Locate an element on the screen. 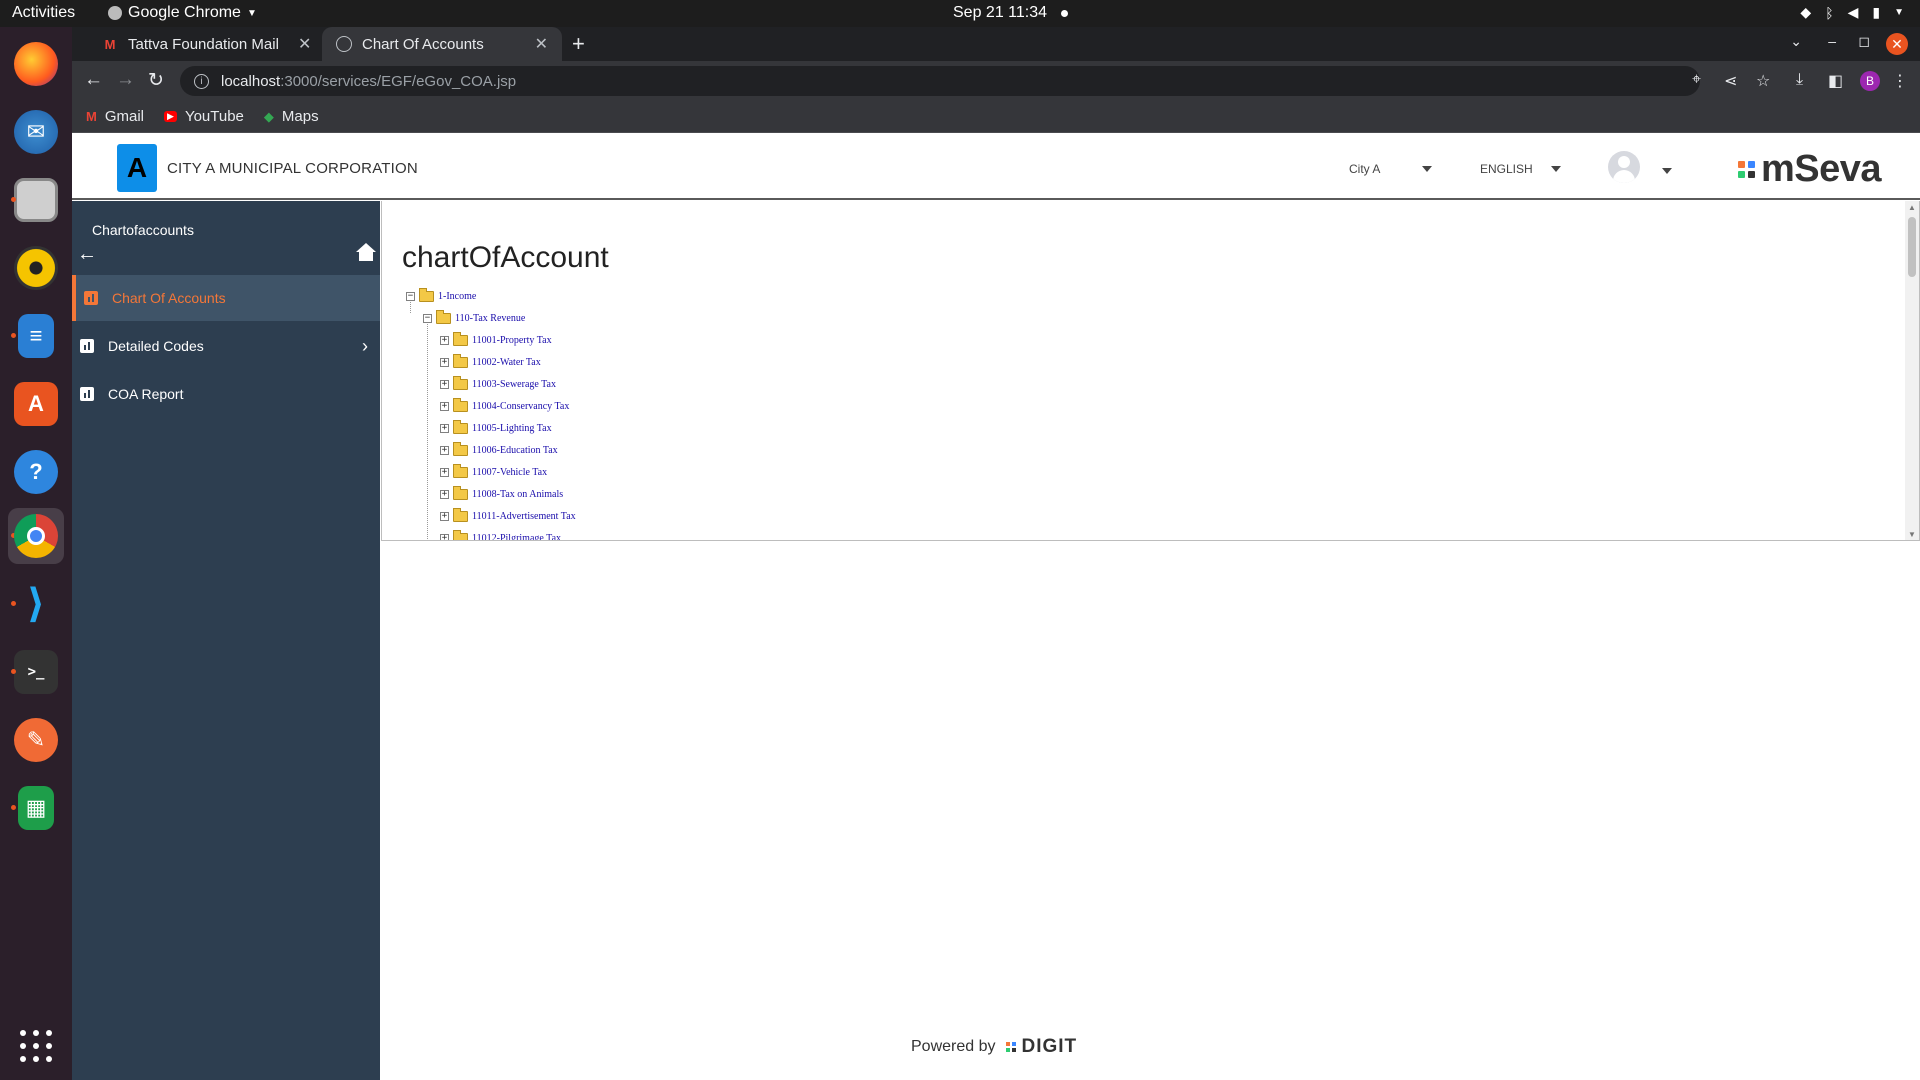  tree-node: +11006-Education Tax is located at coordinates (499, 450).